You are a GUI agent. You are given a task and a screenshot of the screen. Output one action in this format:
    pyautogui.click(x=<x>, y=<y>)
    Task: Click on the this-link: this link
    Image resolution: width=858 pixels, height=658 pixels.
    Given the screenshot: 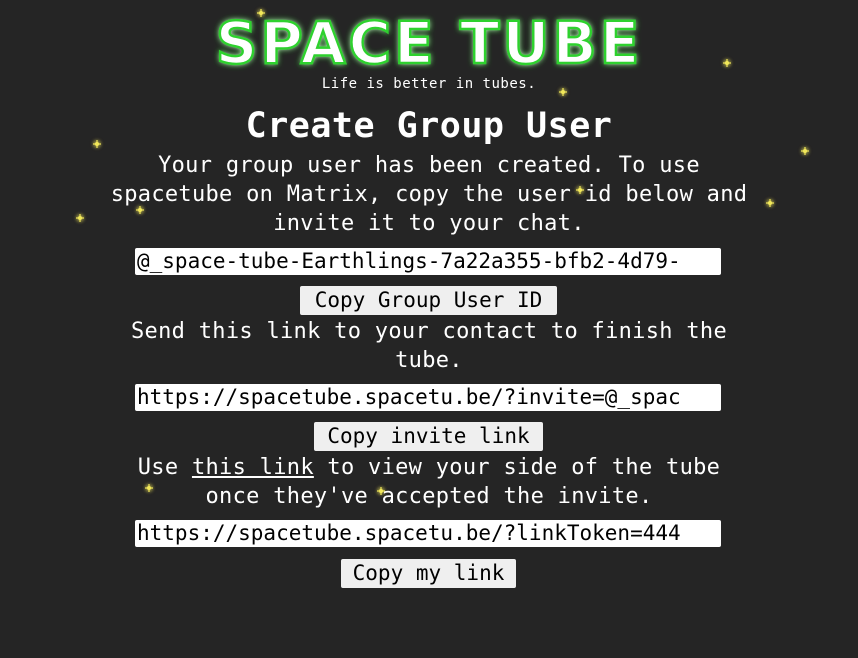 What is the action you would take?
    pyautogui.click(x=253, y=467)
    